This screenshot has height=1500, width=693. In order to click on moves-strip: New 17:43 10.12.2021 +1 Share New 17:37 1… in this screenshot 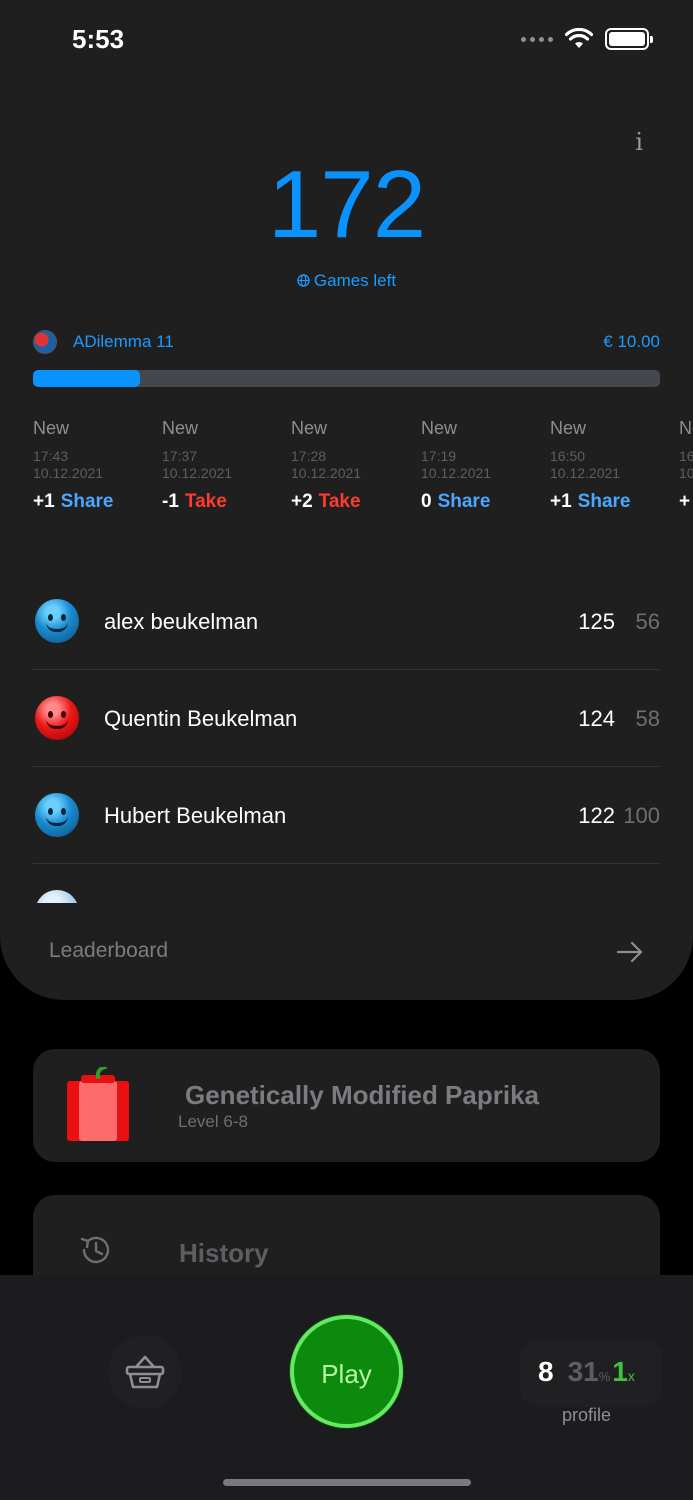, I will do `click(363, 473)`.